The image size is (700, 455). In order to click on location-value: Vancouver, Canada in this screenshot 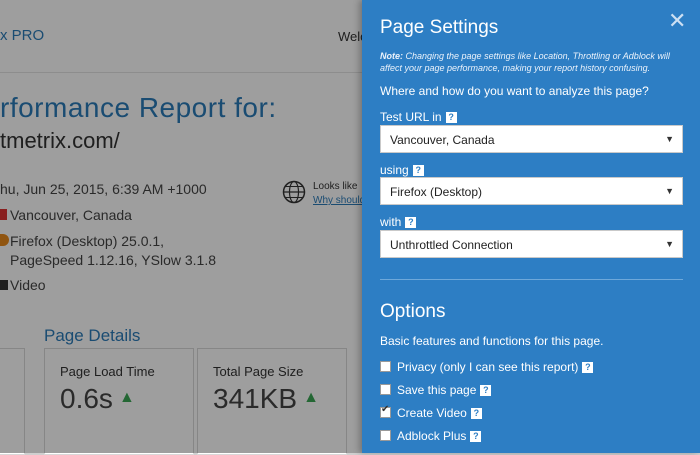, I will do `click(442, 140)`.